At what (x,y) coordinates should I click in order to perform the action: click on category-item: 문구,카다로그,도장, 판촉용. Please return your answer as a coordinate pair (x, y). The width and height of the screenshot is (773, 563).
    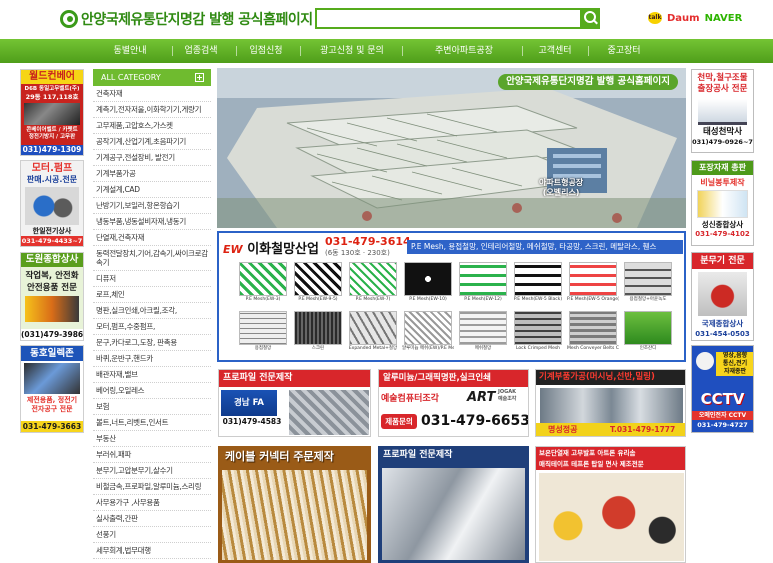
    Looking at the image, I should click on (152, 343).